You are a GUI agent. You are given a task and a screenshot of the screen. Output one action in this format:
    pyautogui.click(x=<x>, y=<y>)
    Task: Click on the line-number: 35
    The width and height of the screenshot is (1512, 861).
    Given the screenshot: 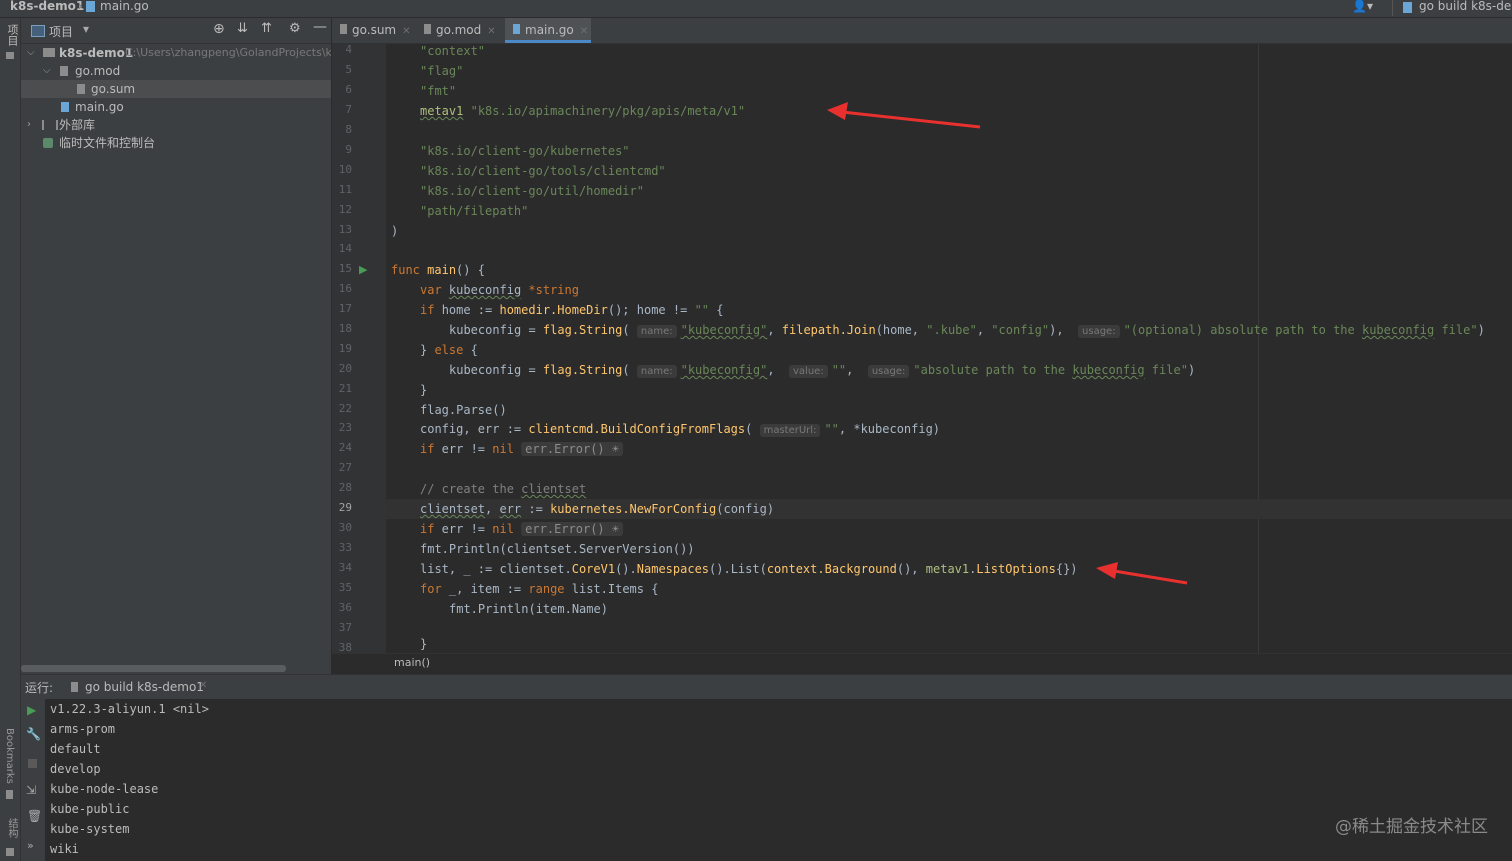 What is the action you would take?
    pyautogui.click(x=342, y=587)
    